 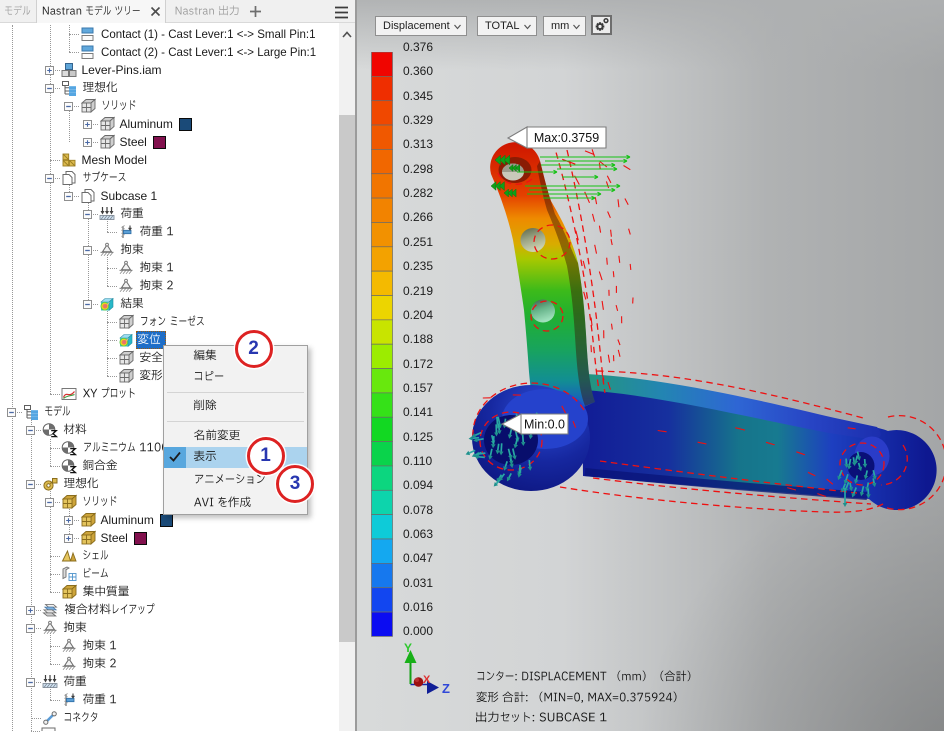 What do you see at coordinates (566, 138) in the screenshot?
I see `svg-text: Max:0.3759` at bounding box center [566, 138].